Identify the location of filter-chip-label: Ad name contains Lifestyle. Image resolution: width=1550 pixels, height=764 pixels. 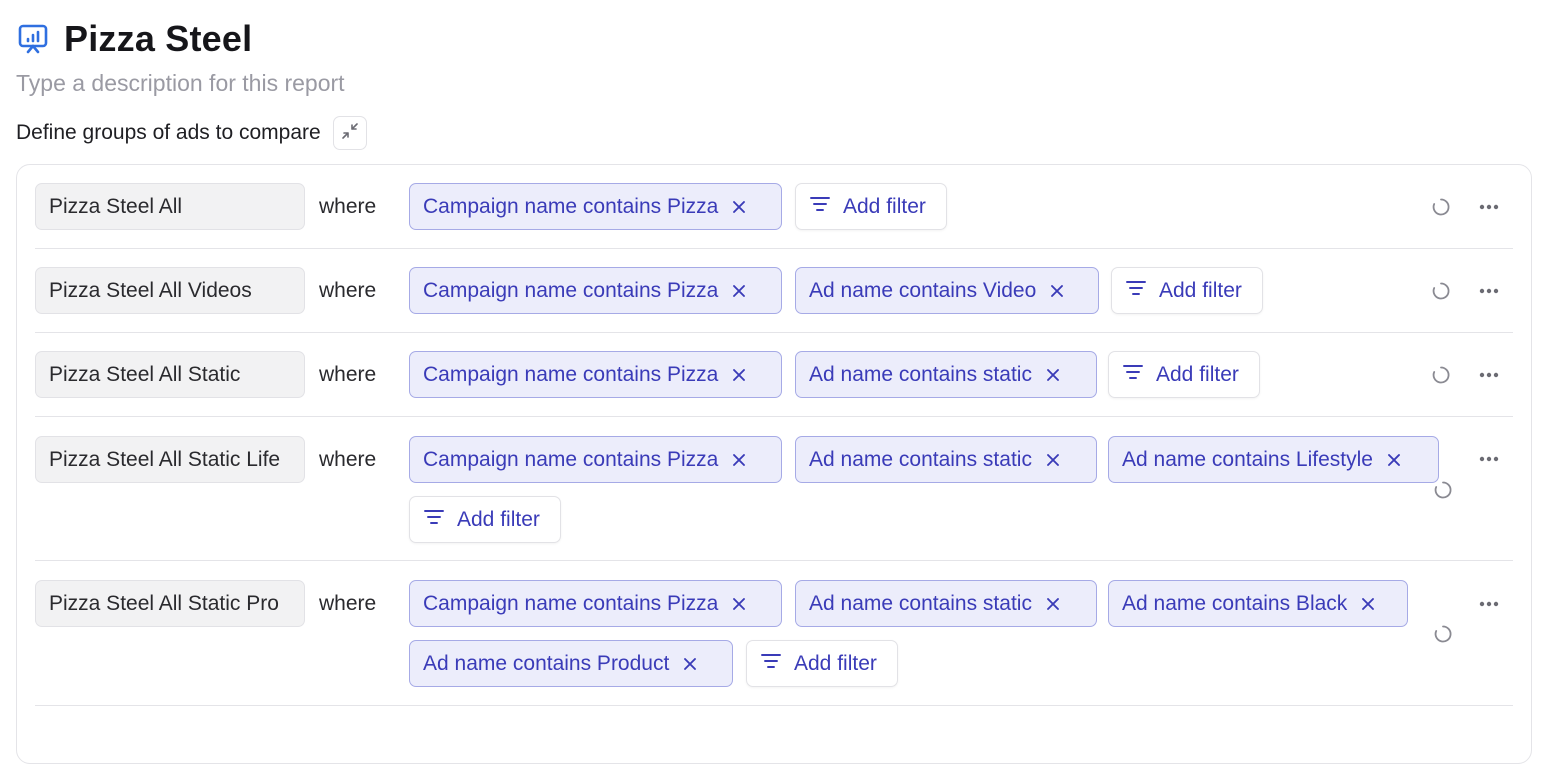
(1247, 459).